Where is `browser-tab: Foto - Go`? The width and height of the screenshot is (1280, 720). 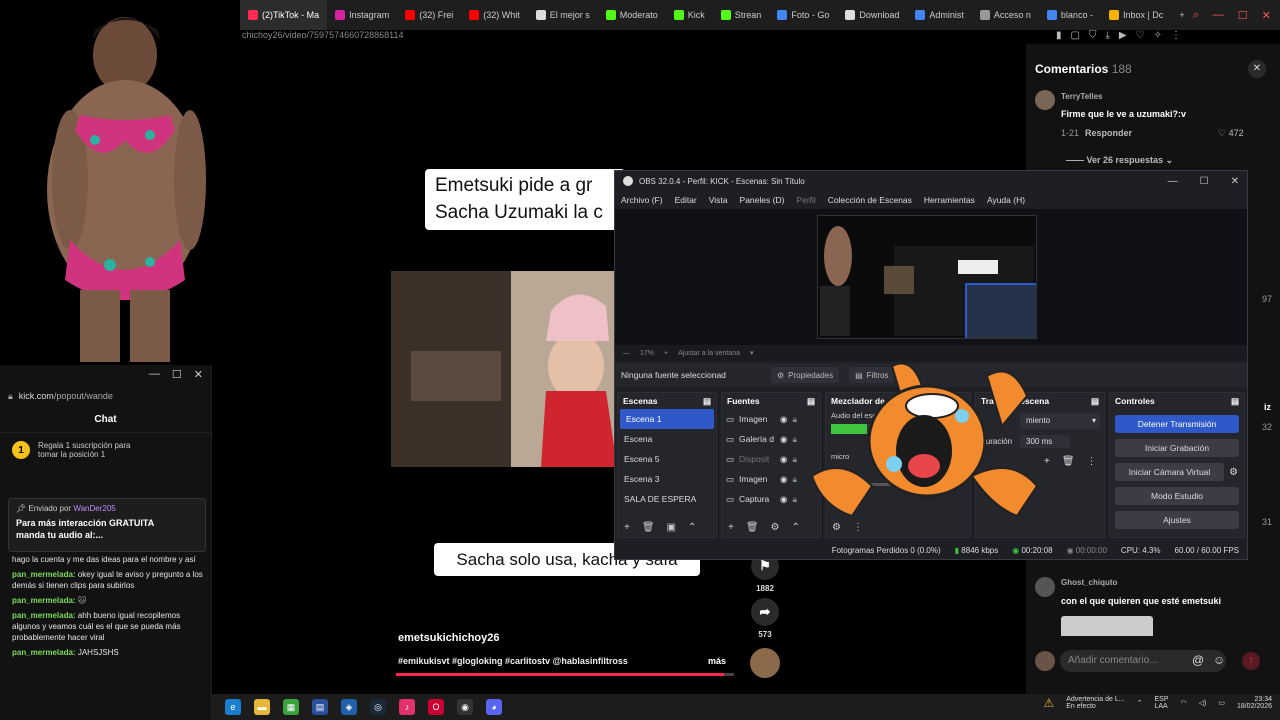 browser-tab: Foto - Go is located at coordinates (803, 15).